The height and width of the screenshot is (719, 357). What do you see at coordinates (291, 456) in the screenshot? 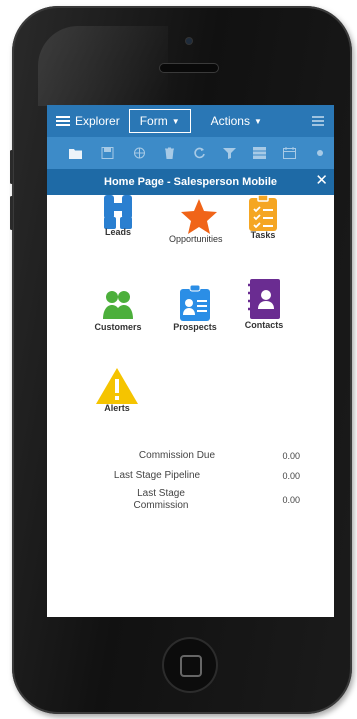
I see `commission-due-value: 0.00` at bounding box center [291, 456].